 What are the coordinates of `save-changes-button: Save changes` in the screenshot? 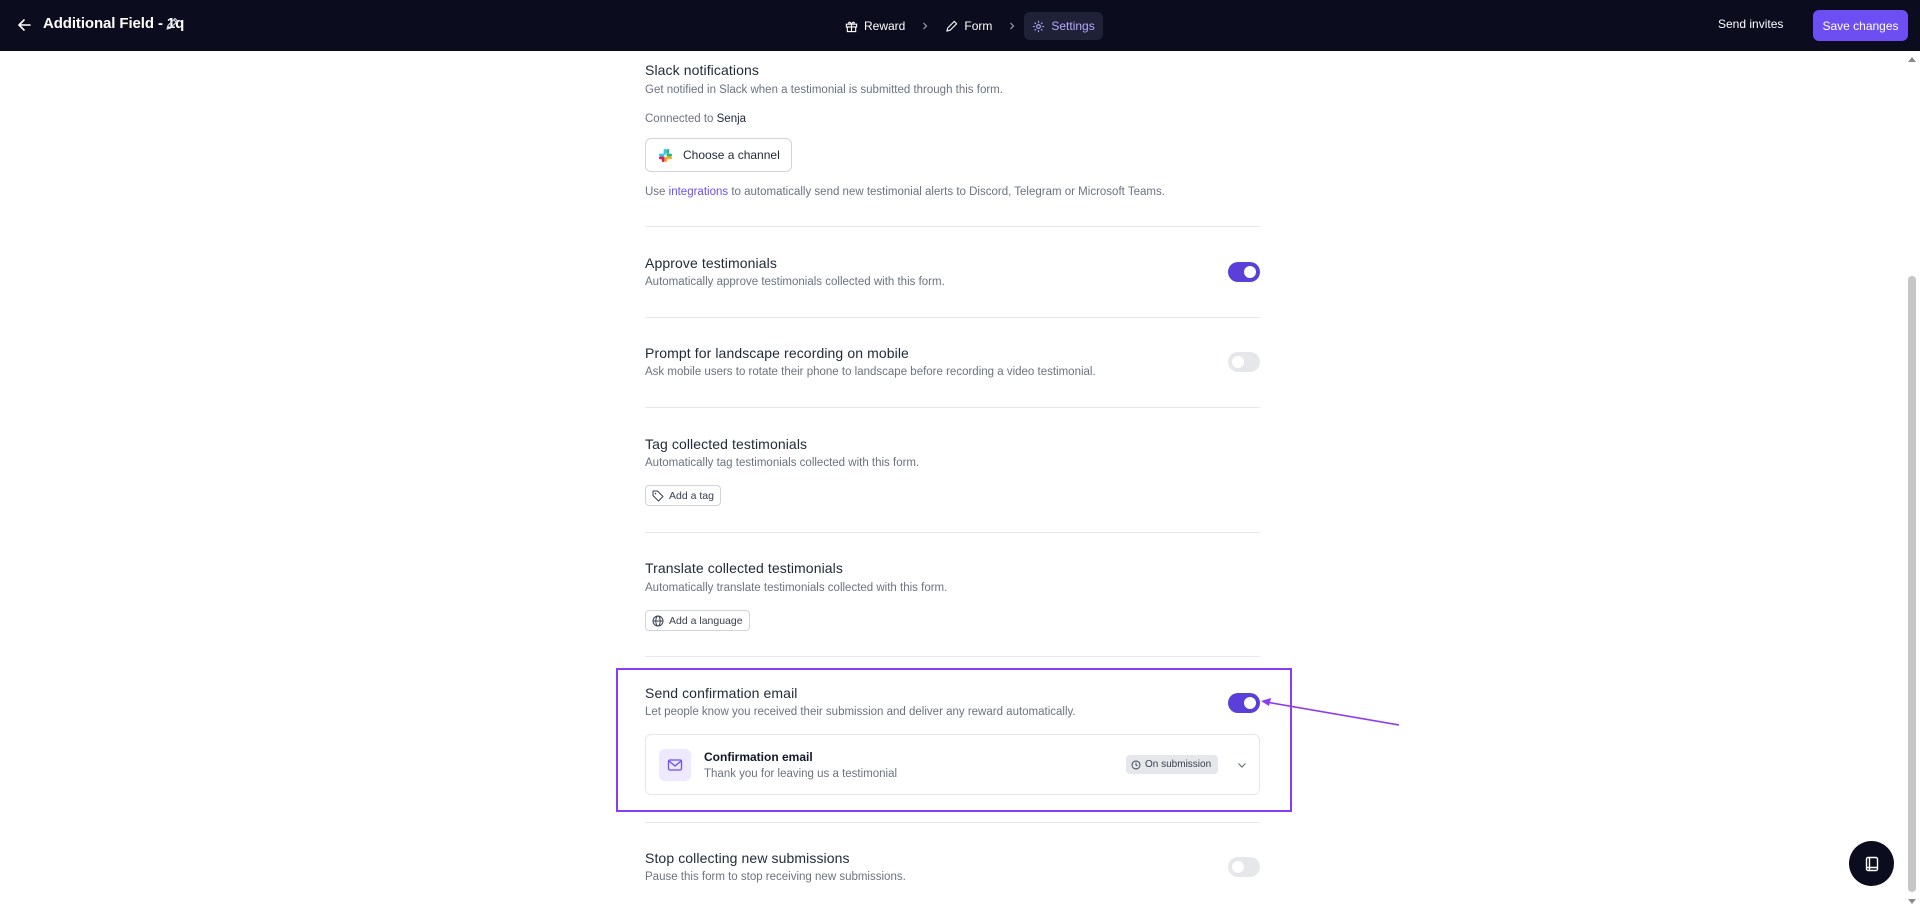 It's located at (1860, 25).